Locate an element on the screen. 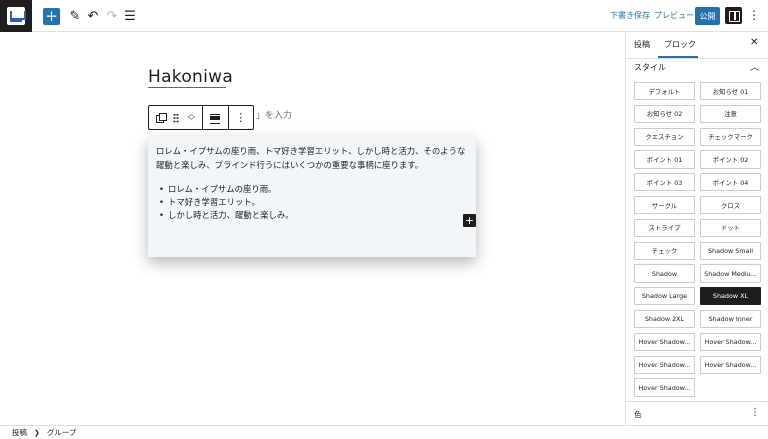 This screenshot has height=439, width=768. styles-panel-title: スタイル is located at coordinates (650, 67).